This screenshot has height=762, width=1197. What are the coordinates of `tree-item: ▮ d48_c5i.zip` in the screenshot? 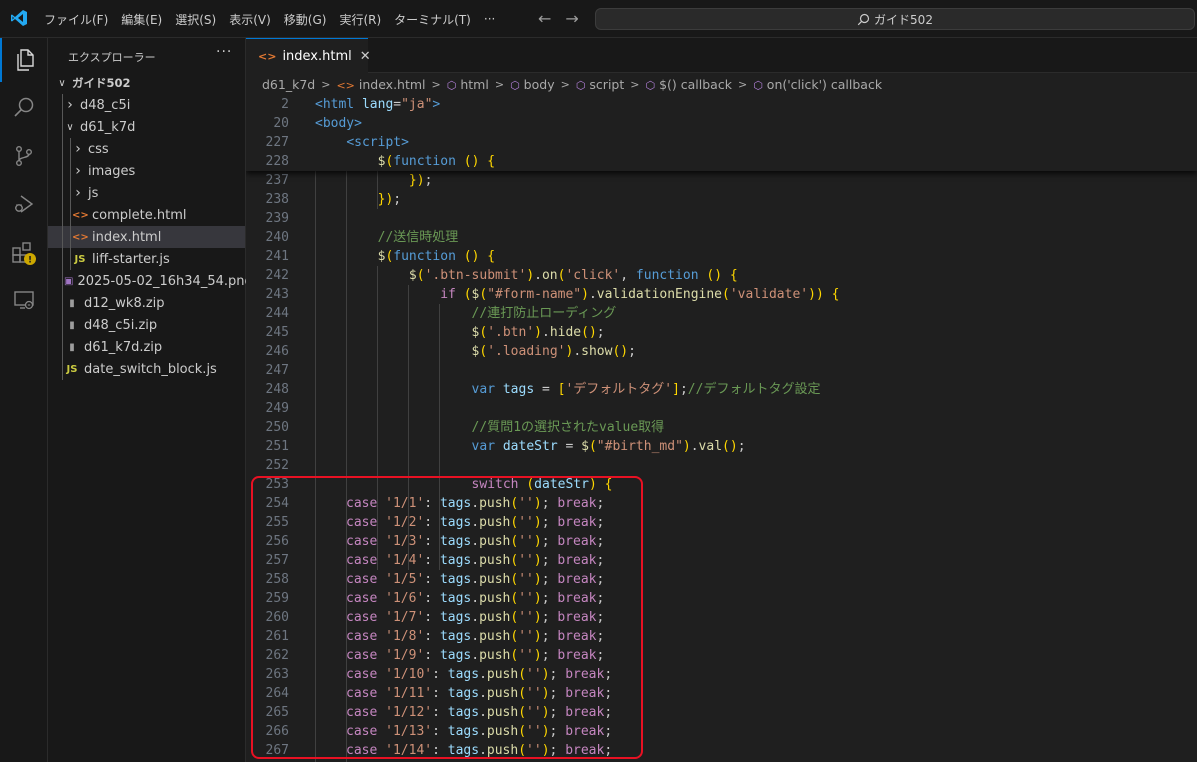 It's located at (146, 325).